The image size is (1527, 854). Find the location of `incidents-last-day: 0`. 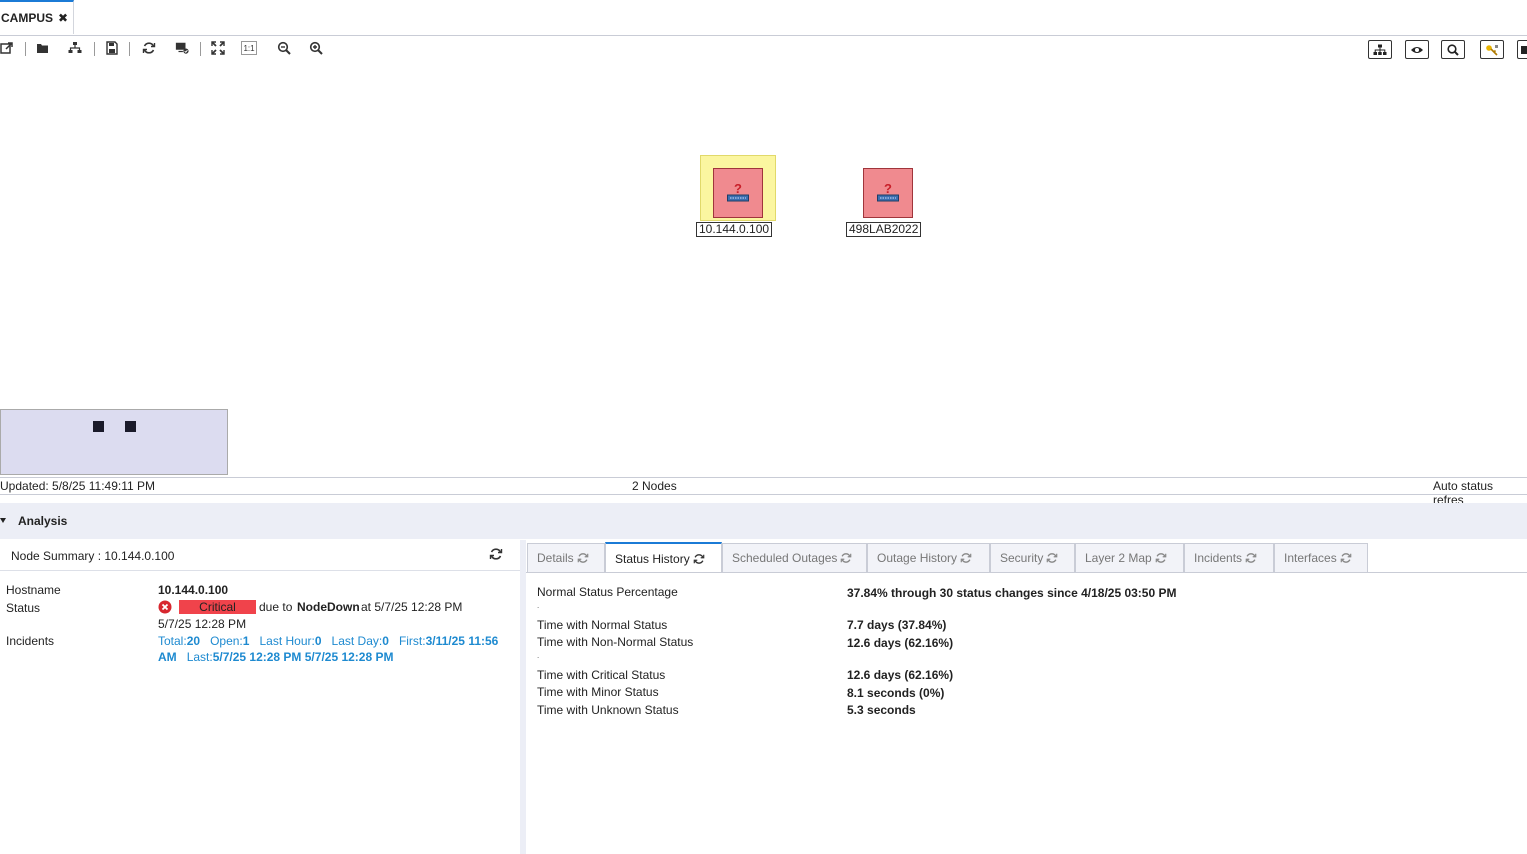

incidents-last-day: 0 is located at coordinates (385, 641).